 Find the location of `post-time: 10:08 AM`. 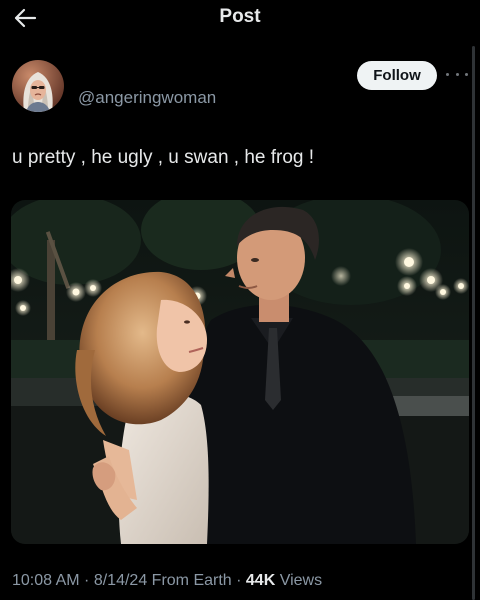

post-time: 10:08 AM is located at coordinates (46, 580).